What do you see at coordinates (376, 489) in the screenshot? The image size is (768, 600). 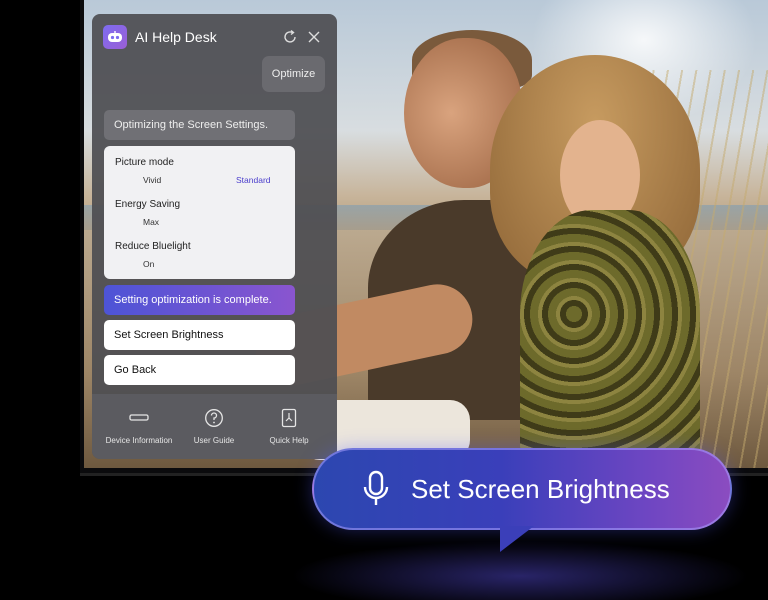 I see `microphone-icon` at bounding box center [376, 489].